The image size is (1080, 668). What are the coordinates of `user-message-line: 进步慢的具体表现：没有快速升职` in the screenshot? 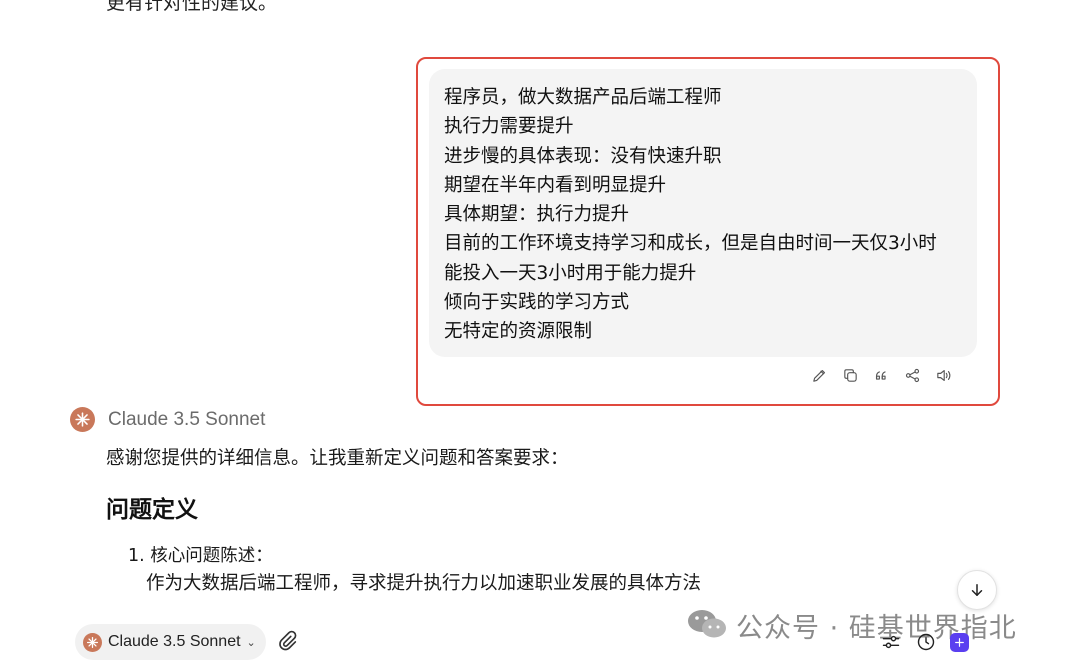 It's located at (583, 156).